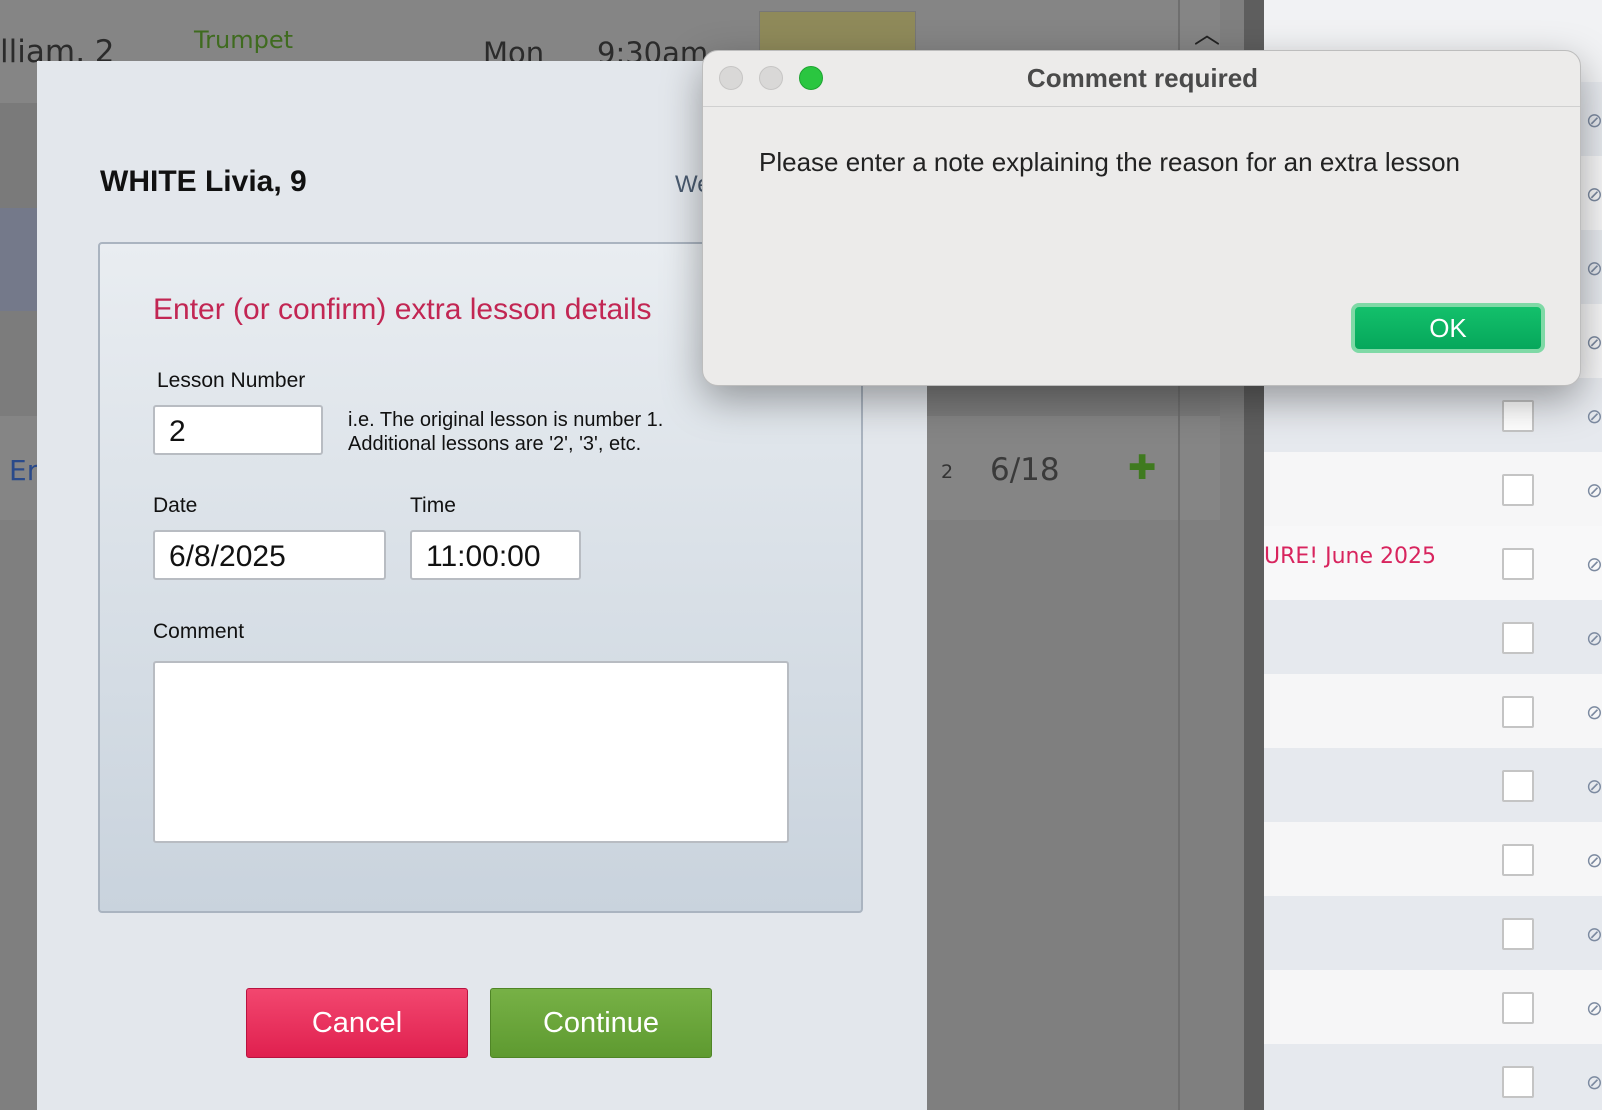 The image size is (1602, 1110). I want to click on list-row: URE! June 2025 ⊘, so click(1433, 563).